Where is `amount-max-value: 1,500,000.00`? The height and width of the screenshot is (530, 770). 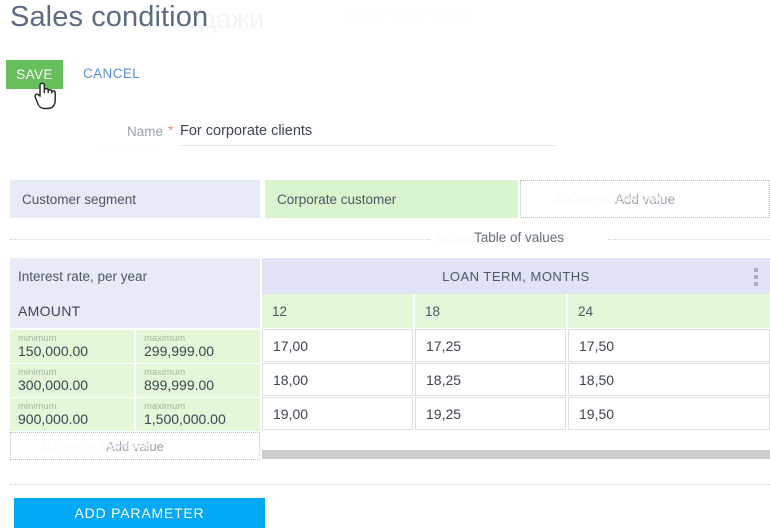
amount-max-value: 1,500,000.00 is located at coordinates (185, 419).